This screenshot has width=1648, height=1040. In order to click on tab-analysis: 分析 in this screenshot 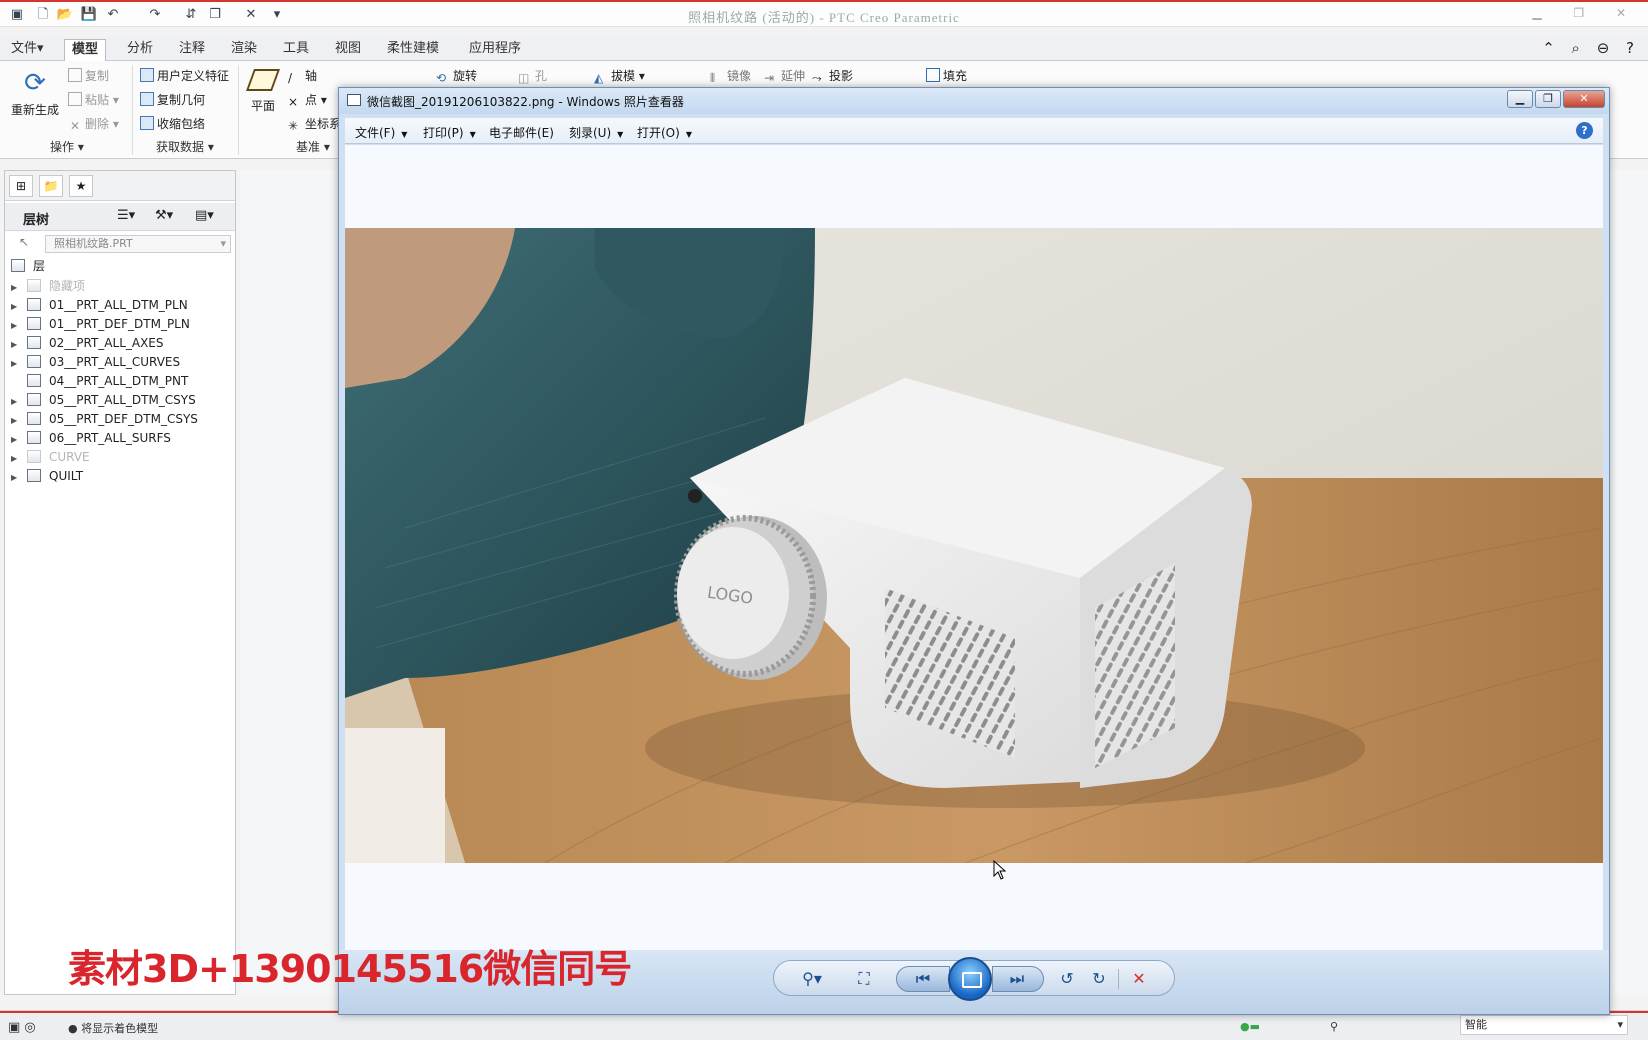, I will do `click(140, 50)`.